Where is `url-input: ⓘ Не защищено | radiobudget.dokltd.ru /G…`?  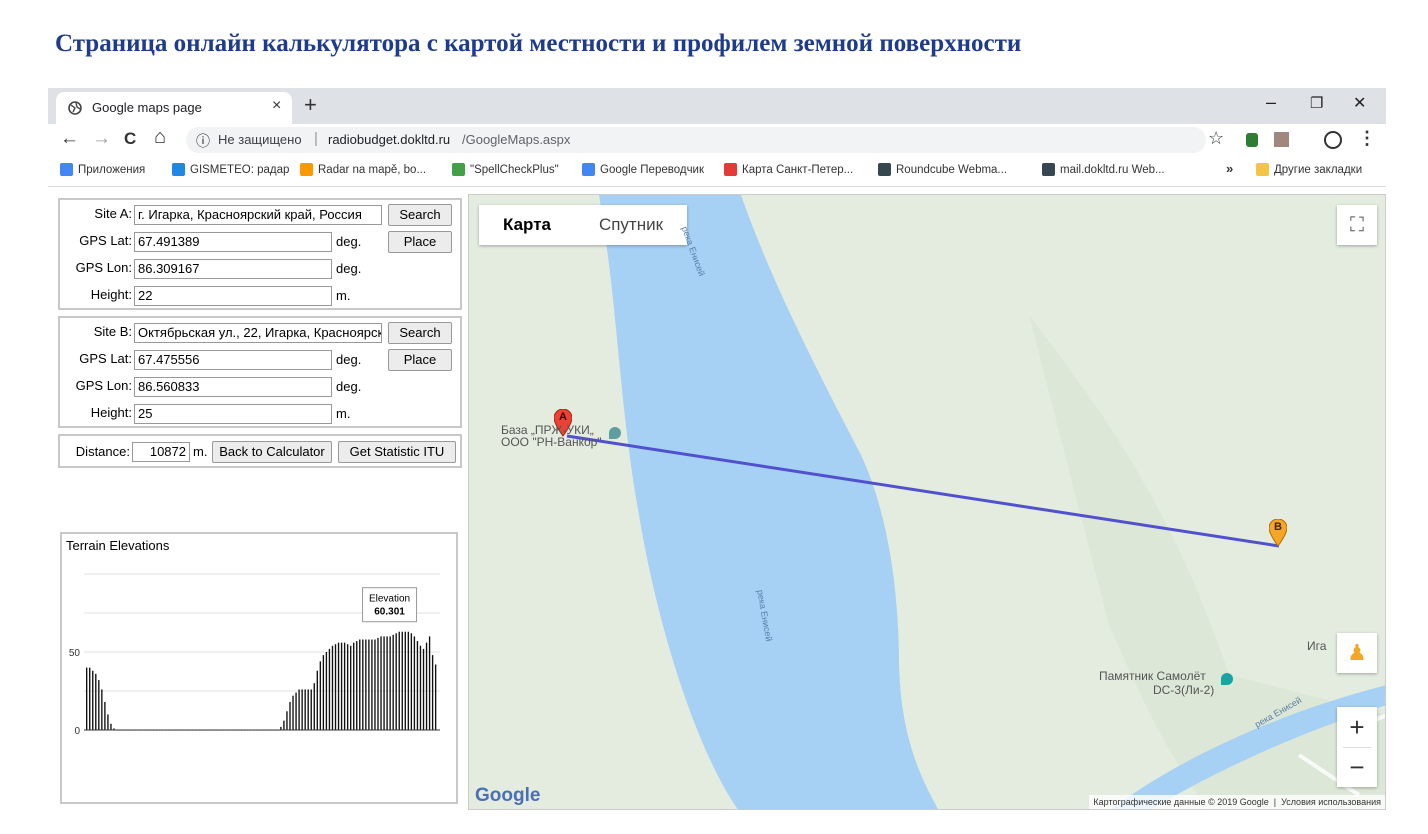
url-input: ⓘ Не защищено | radiobudget.dokltd.ru /G… is located at coordinates (696, 140).